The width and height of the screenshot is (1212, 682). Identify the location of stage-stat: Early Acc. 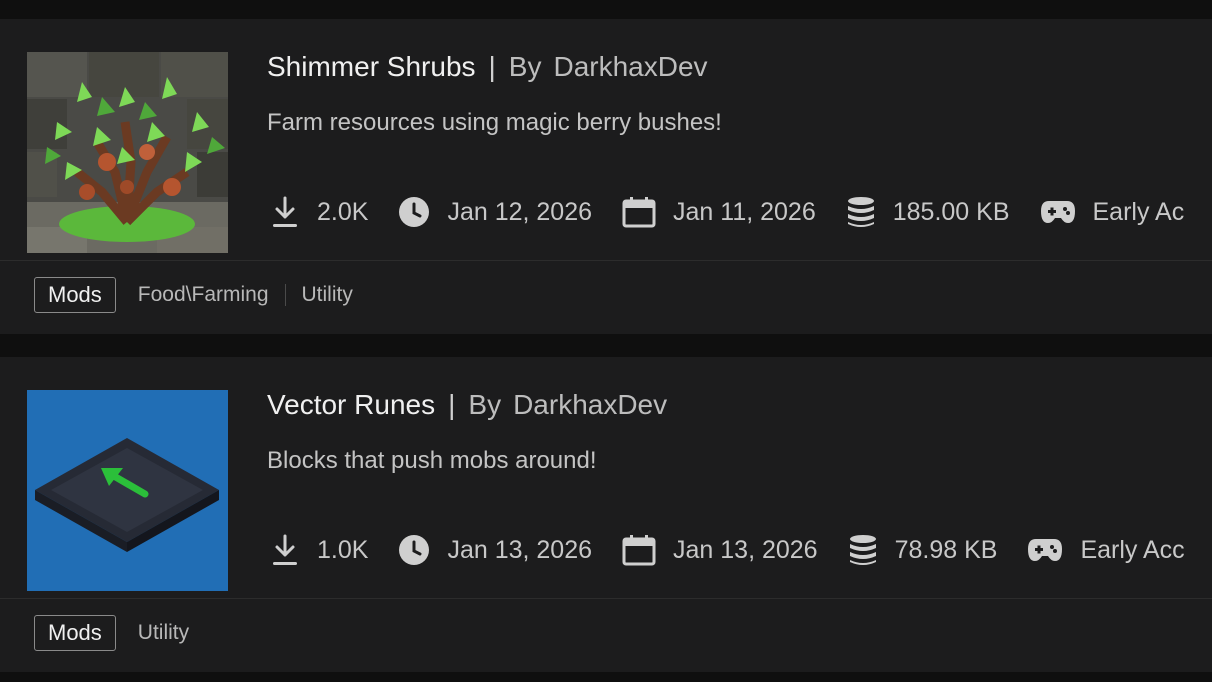
(1106, 550).